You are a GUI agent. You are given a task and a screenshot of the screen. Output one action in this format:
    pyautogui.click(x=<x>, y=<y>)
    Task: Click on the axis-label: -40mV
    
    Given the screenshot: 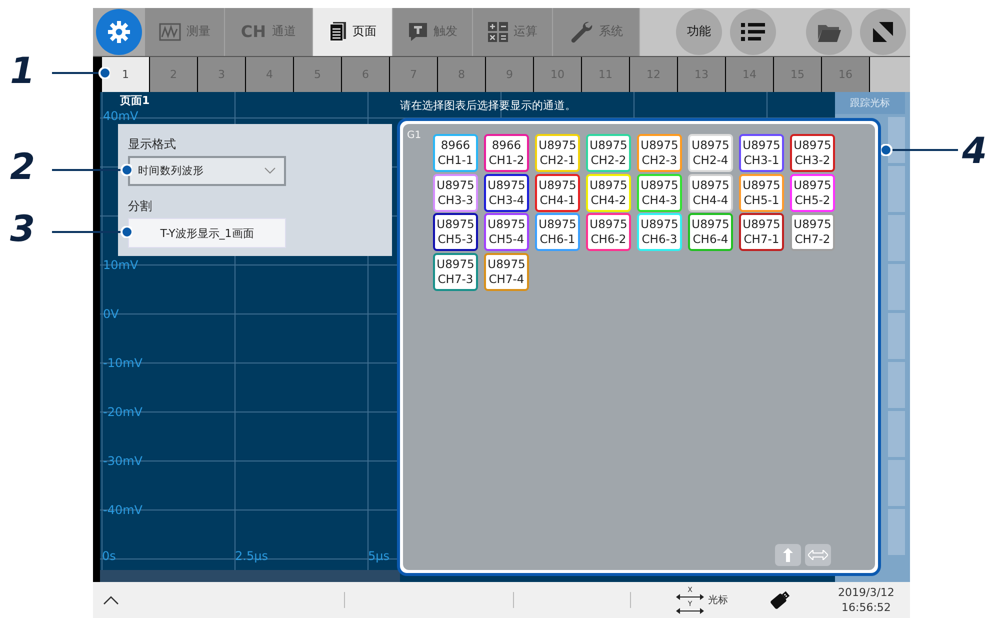 What is the action you would take?
    pyautogui.click(x=122, y=511)
    